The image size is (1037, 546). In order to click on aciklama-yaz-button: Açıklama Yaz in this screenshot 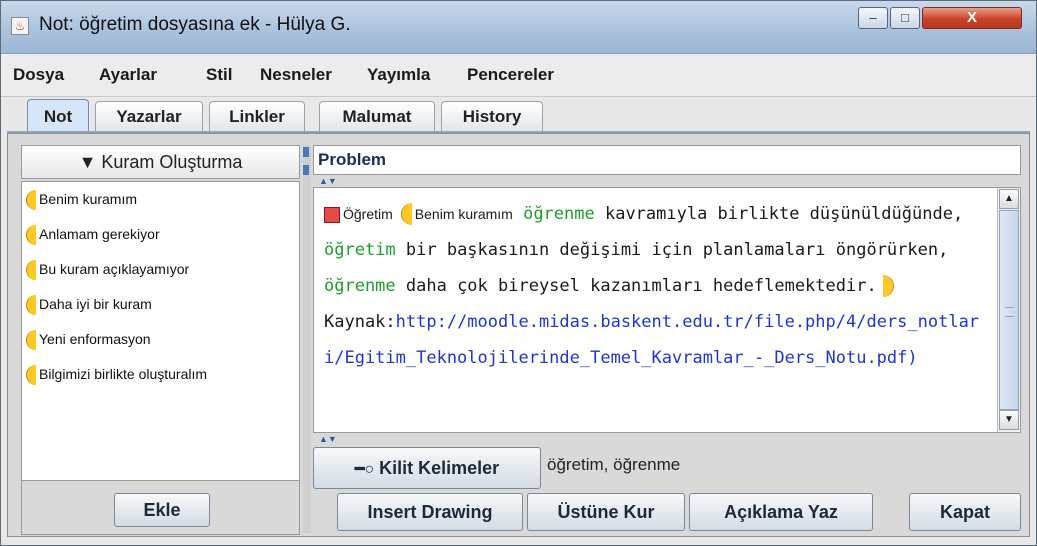, I will do `click(781, 512)`.